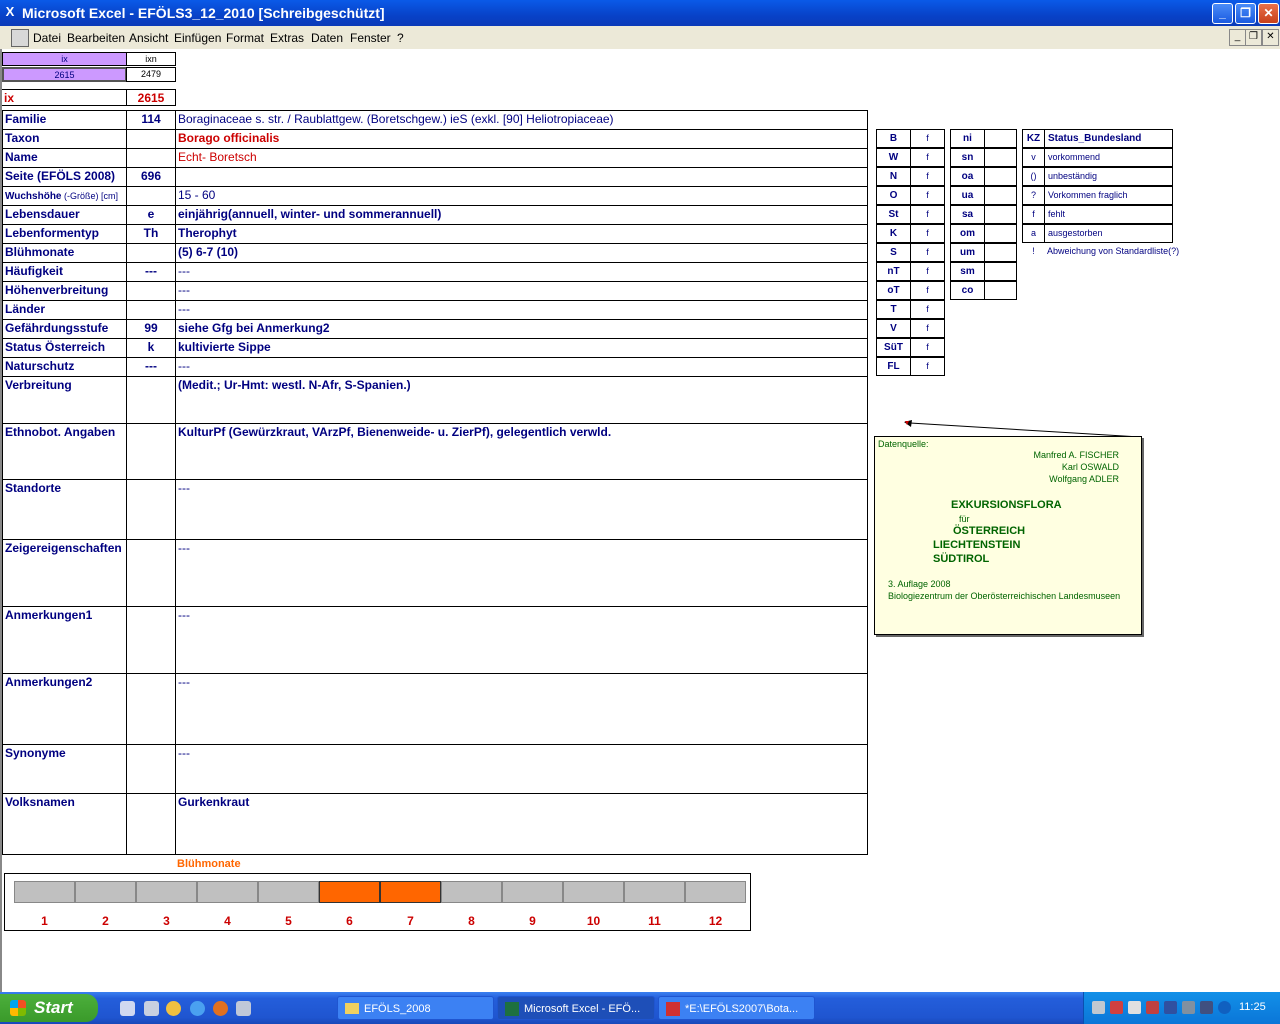  I want to click on close-button: ✕, so click(1268, 13).